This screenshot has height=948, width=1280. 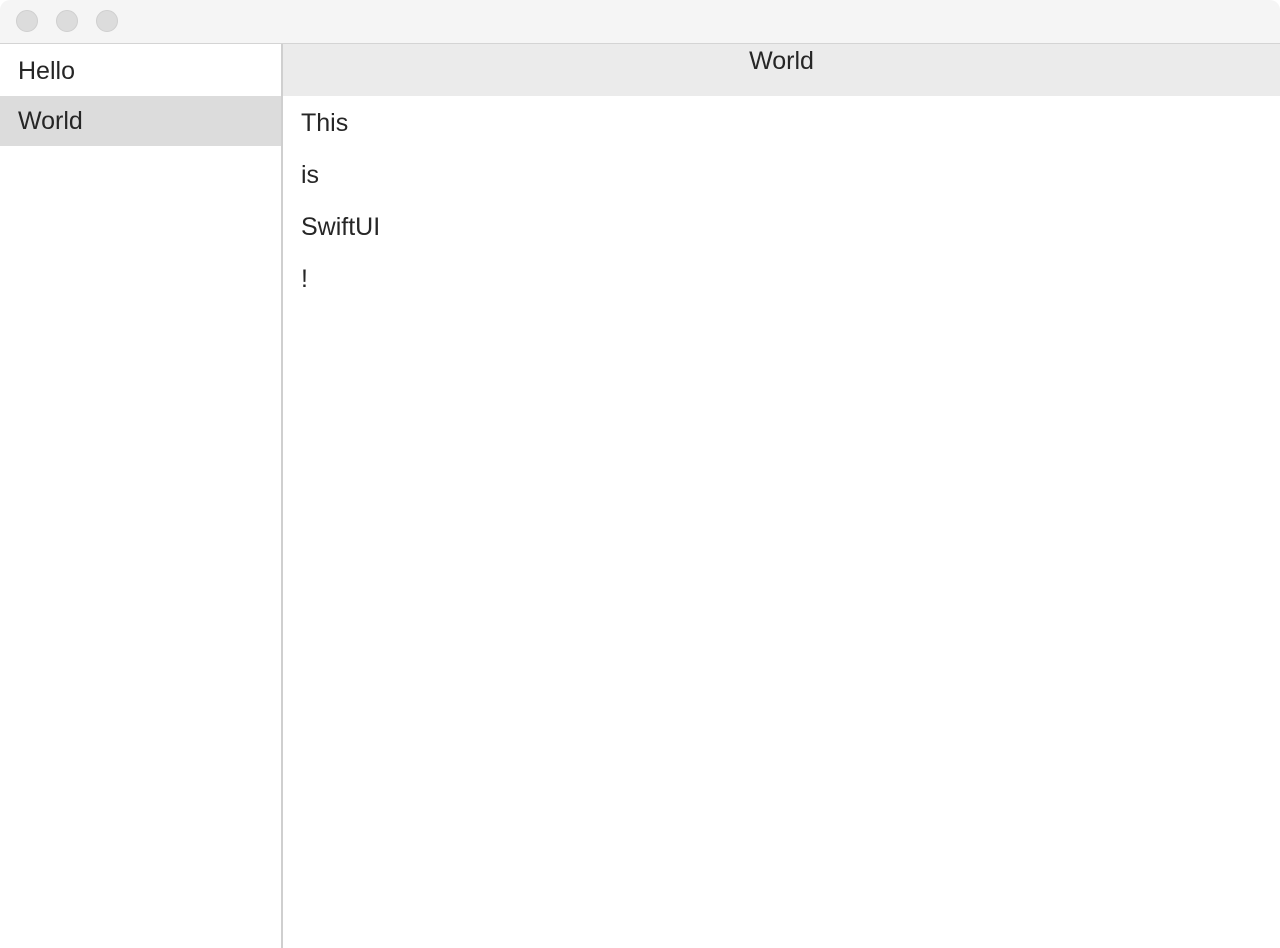 What do you see at coordinates (140, 121) in the screenshot?
I see `sidebar-item-world: World` at bounding box center [140, 121].